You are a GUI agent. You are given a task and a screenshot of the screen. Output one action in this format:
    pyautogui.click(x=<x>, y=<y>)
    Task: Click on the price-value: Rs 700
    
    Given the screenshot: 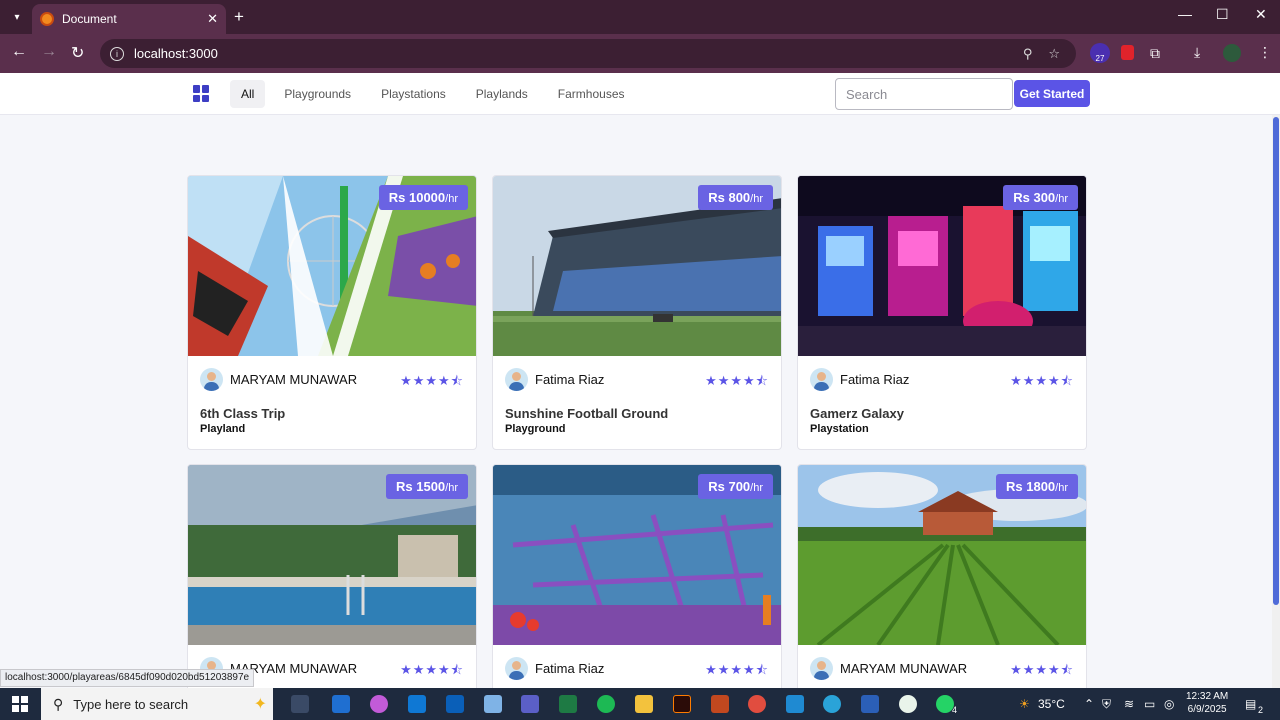 What is the action you would take?
    pyautogui.click(x=729, y=486)
    